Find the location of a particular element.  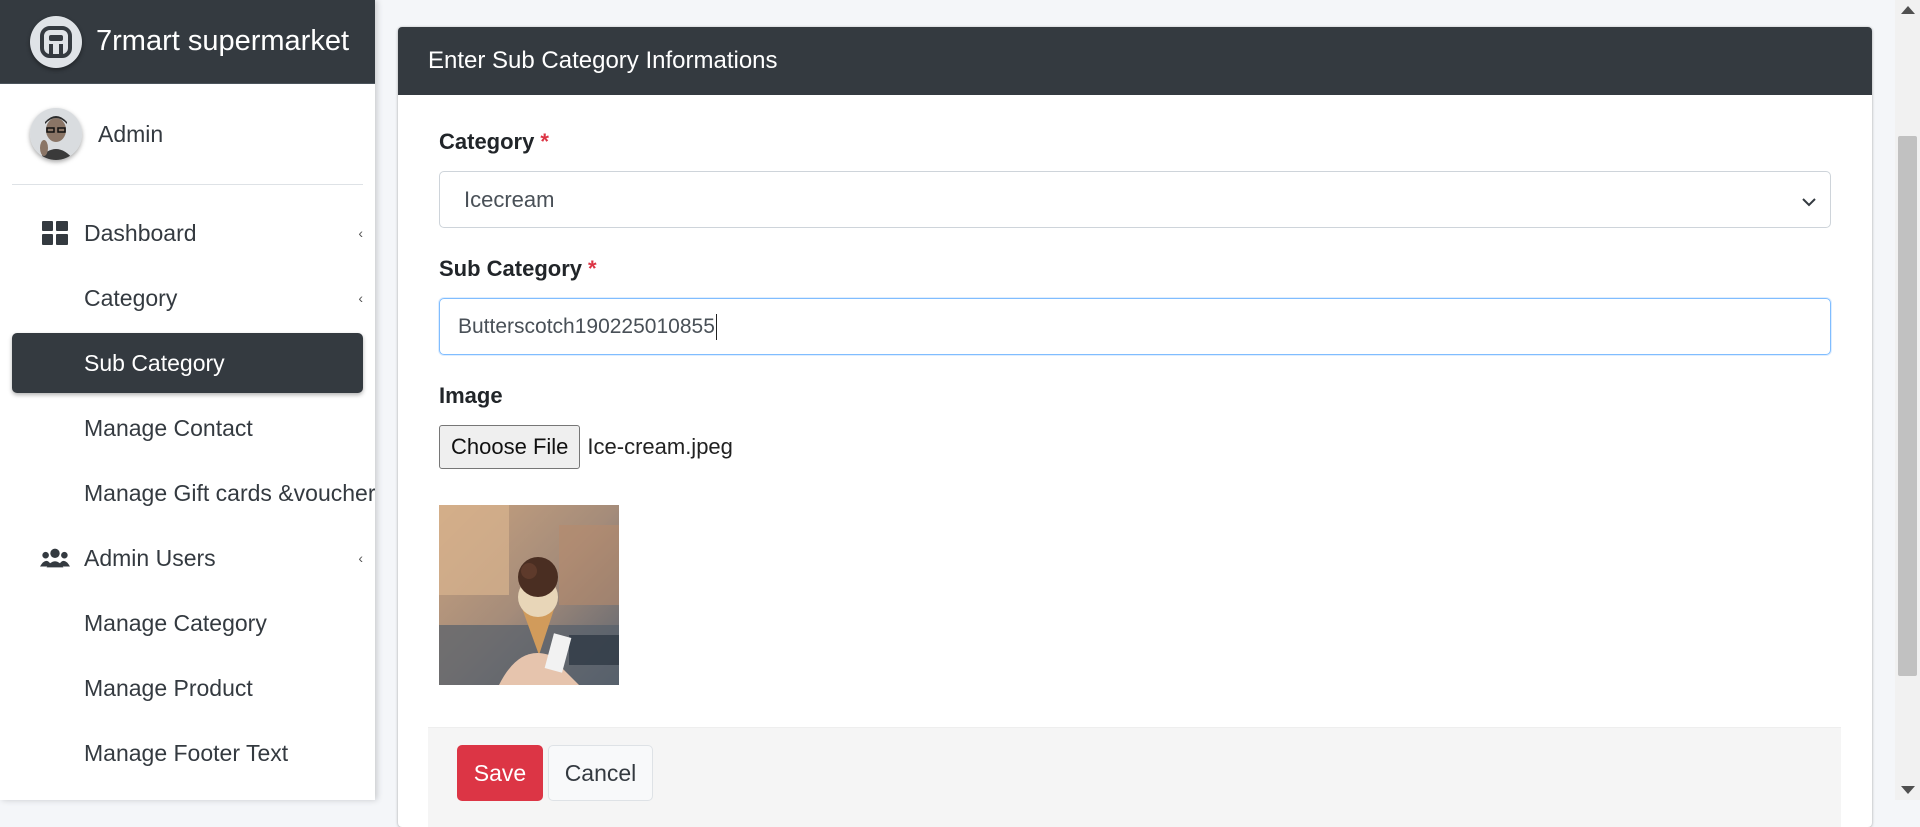

brand-name: 7rmart supermarket is located at coordinates (223, 41).